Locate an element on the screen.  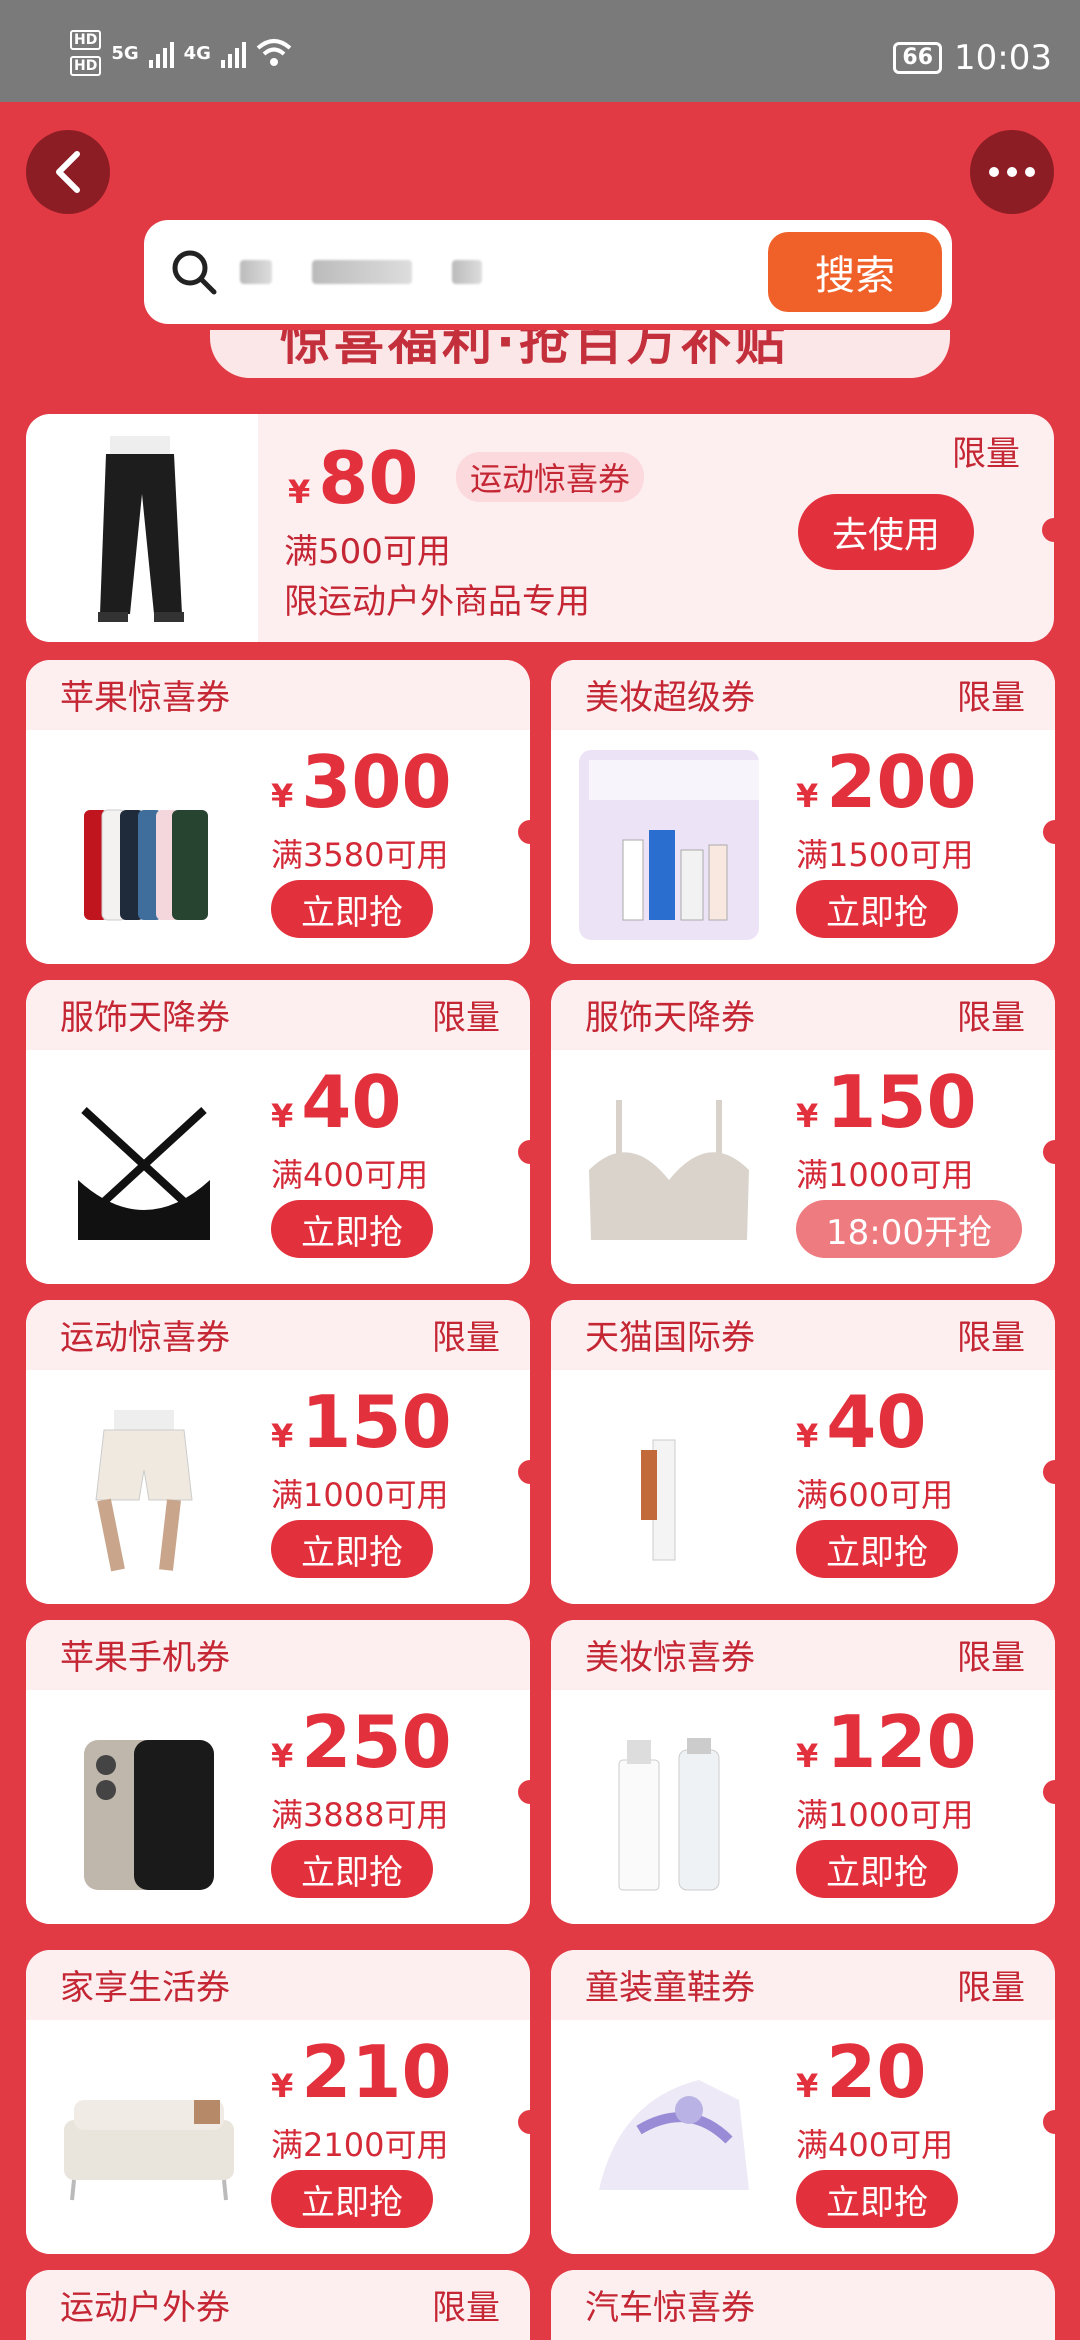
pants-image is located at coordinates (141, 529).